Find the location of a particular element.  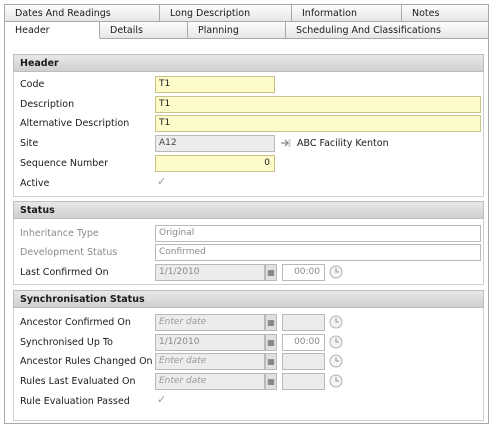

active-label: Active is located at coordinates (35, 183).